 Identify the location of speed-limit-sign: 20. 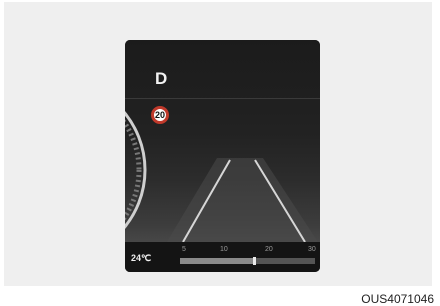
(160, 115).